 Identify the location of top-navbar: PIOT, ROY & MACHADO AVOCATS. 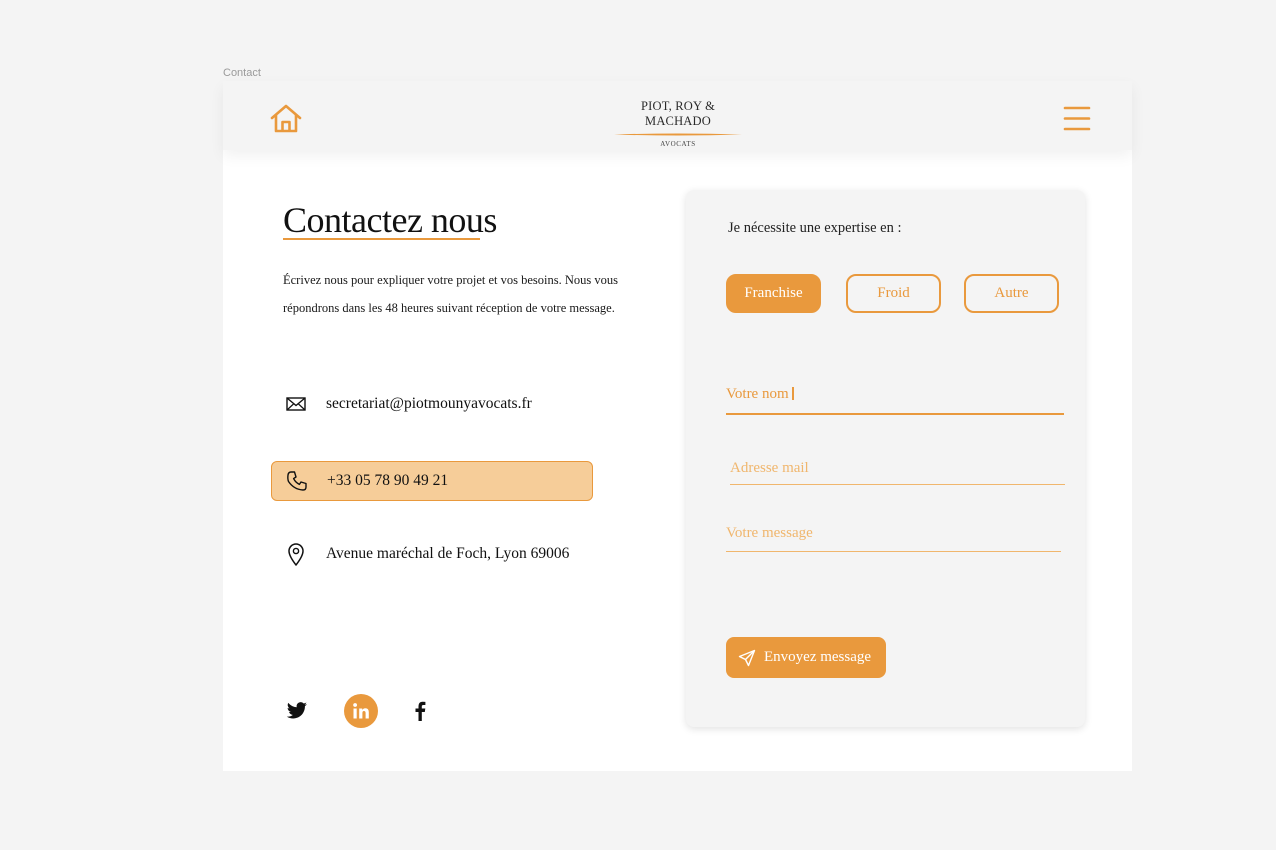
(677, 115).